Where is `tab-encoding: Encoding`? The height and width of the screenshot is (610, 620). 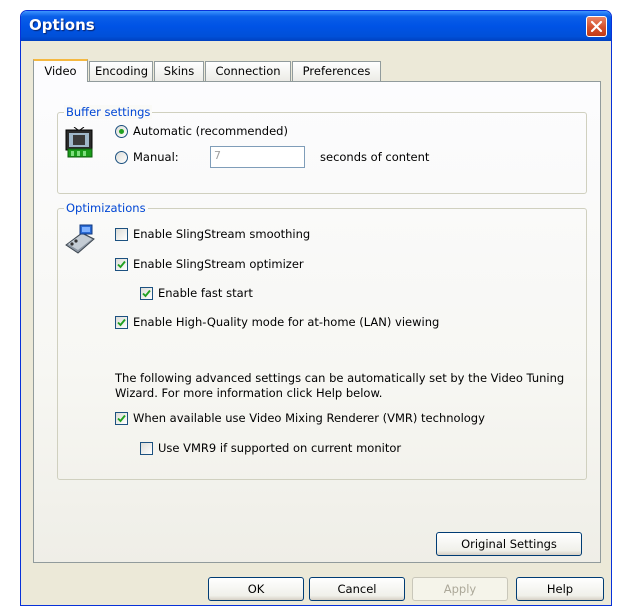
tab-encoding: Encoding is located at coordinates (121, 71).